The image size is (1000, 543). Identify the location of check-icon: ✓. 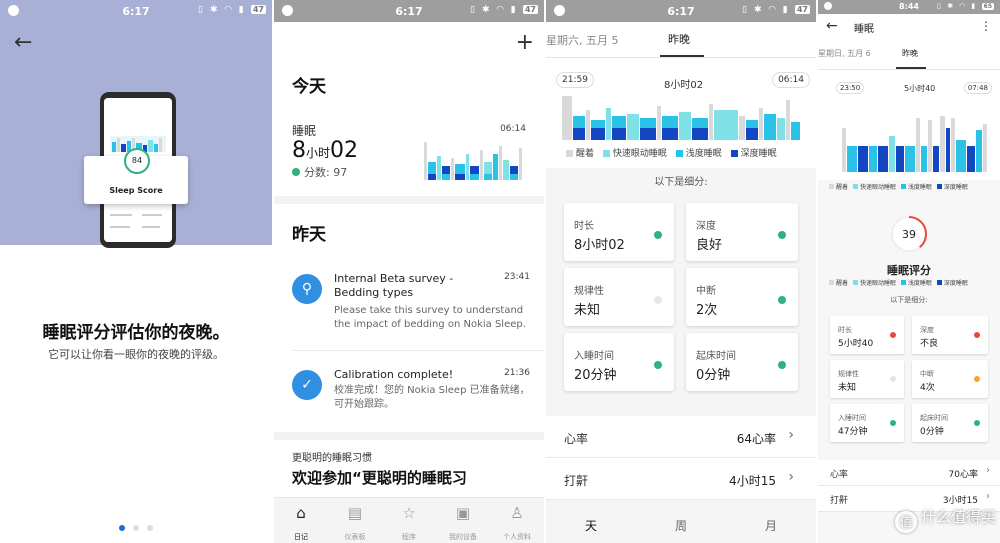
(307, 385).